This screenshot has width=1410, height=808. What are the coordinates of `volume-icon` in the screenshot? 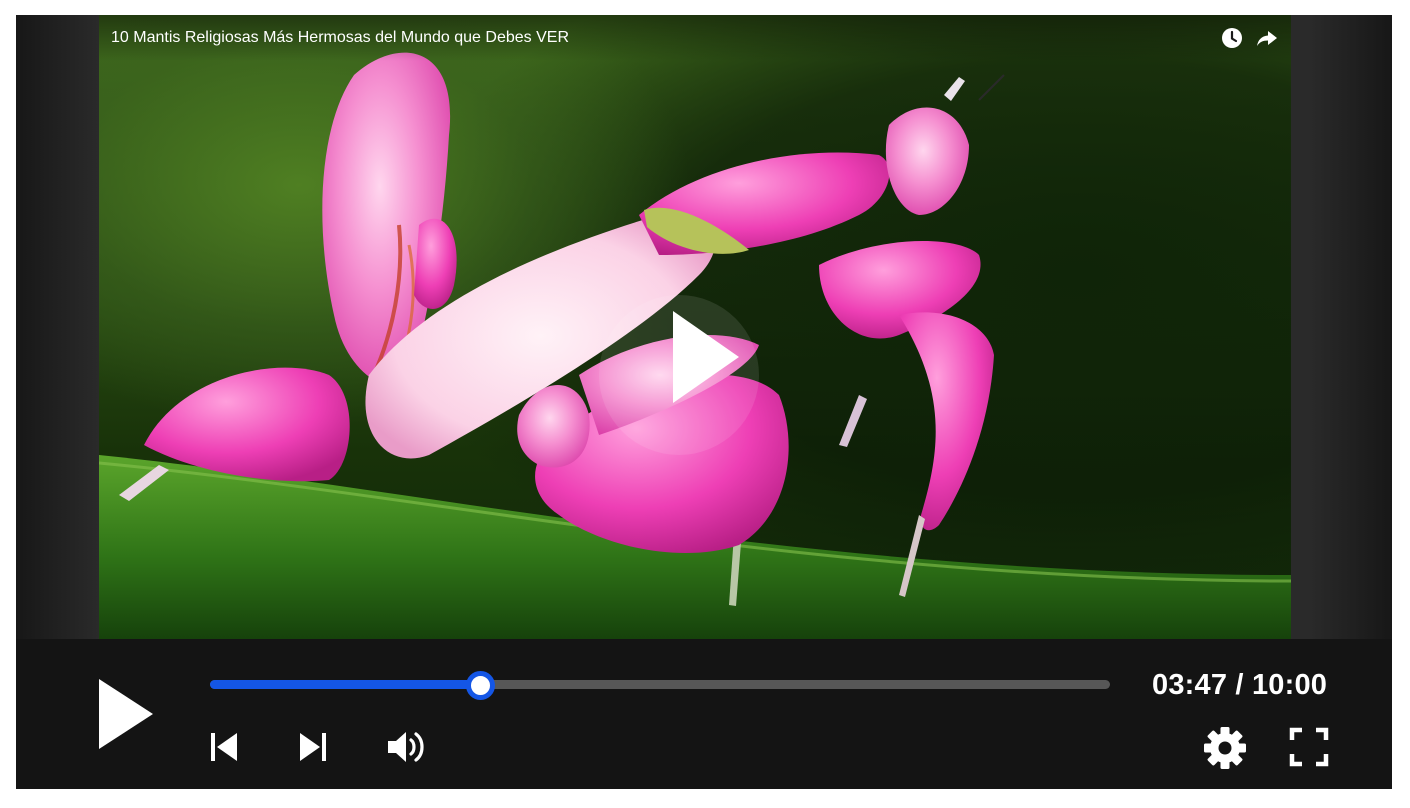 It's located at (407, 747).